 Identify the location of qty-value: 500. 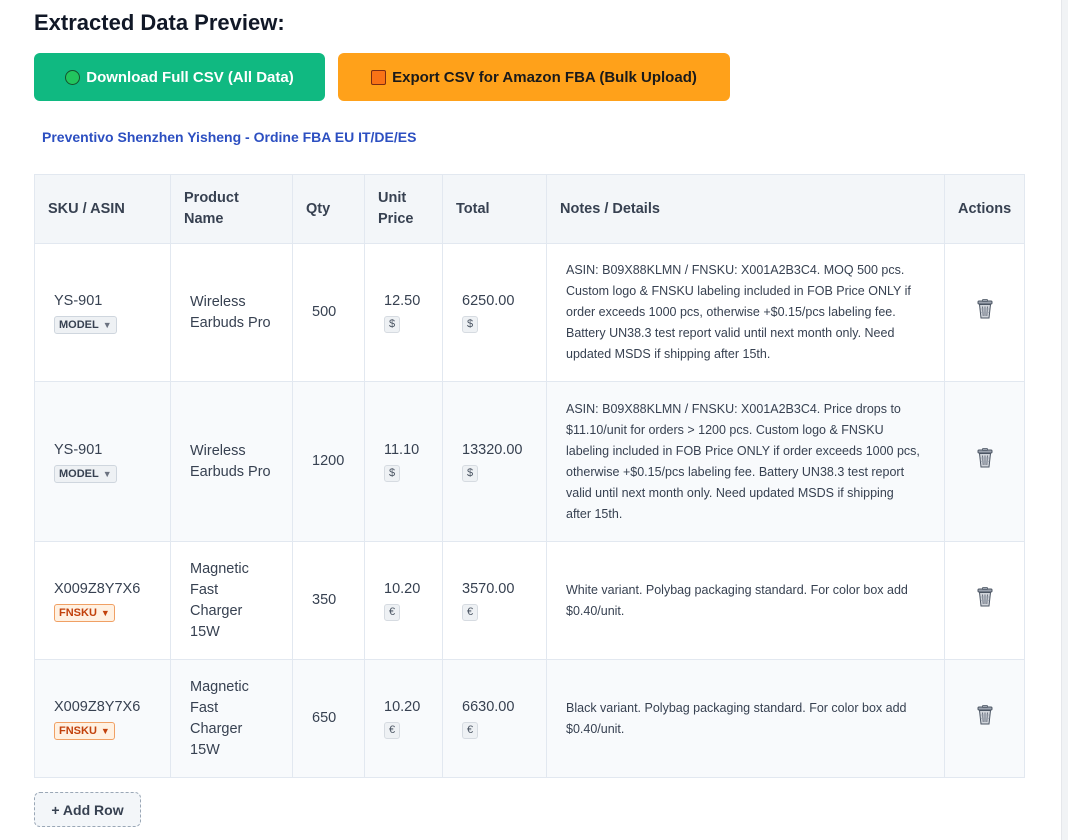
(324, 312).